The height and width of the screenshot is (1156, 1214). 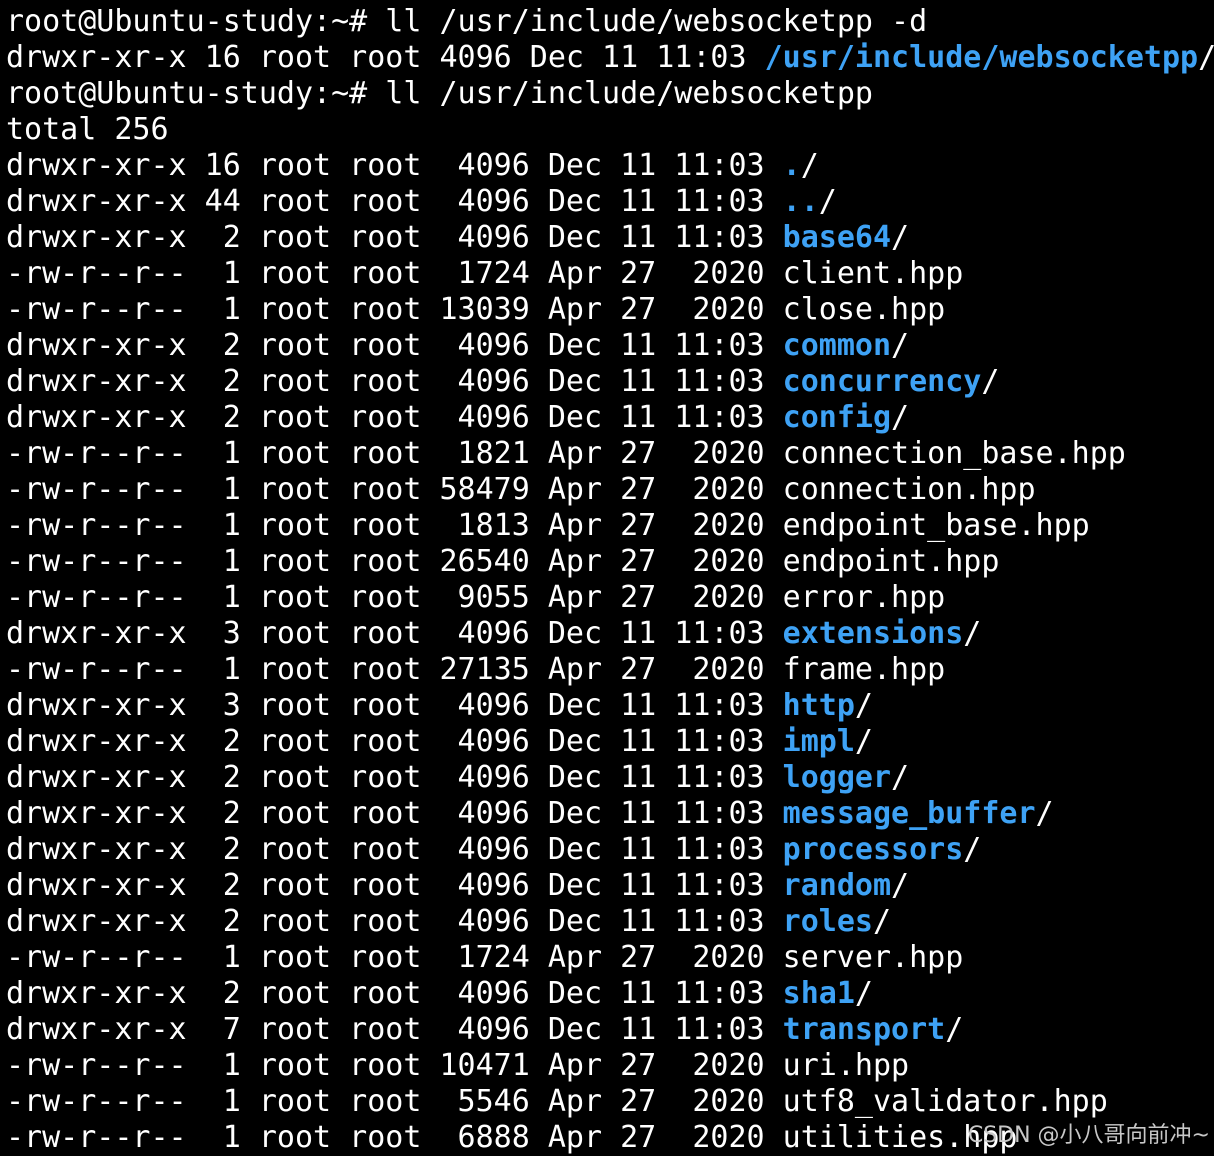 What do you see at coordinates (882, 381) in the screenshot?
I see `directory-name: concurrency` at bounding box center [882, 381].